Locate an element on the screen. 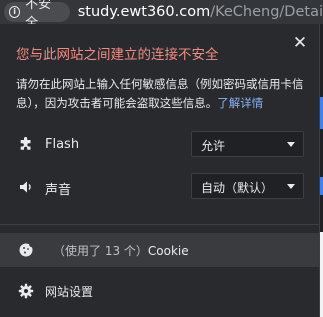 The width and height of the screenshot is (323, 317). site-settings-label: 网站设置 is located at coordinates (69, 292).